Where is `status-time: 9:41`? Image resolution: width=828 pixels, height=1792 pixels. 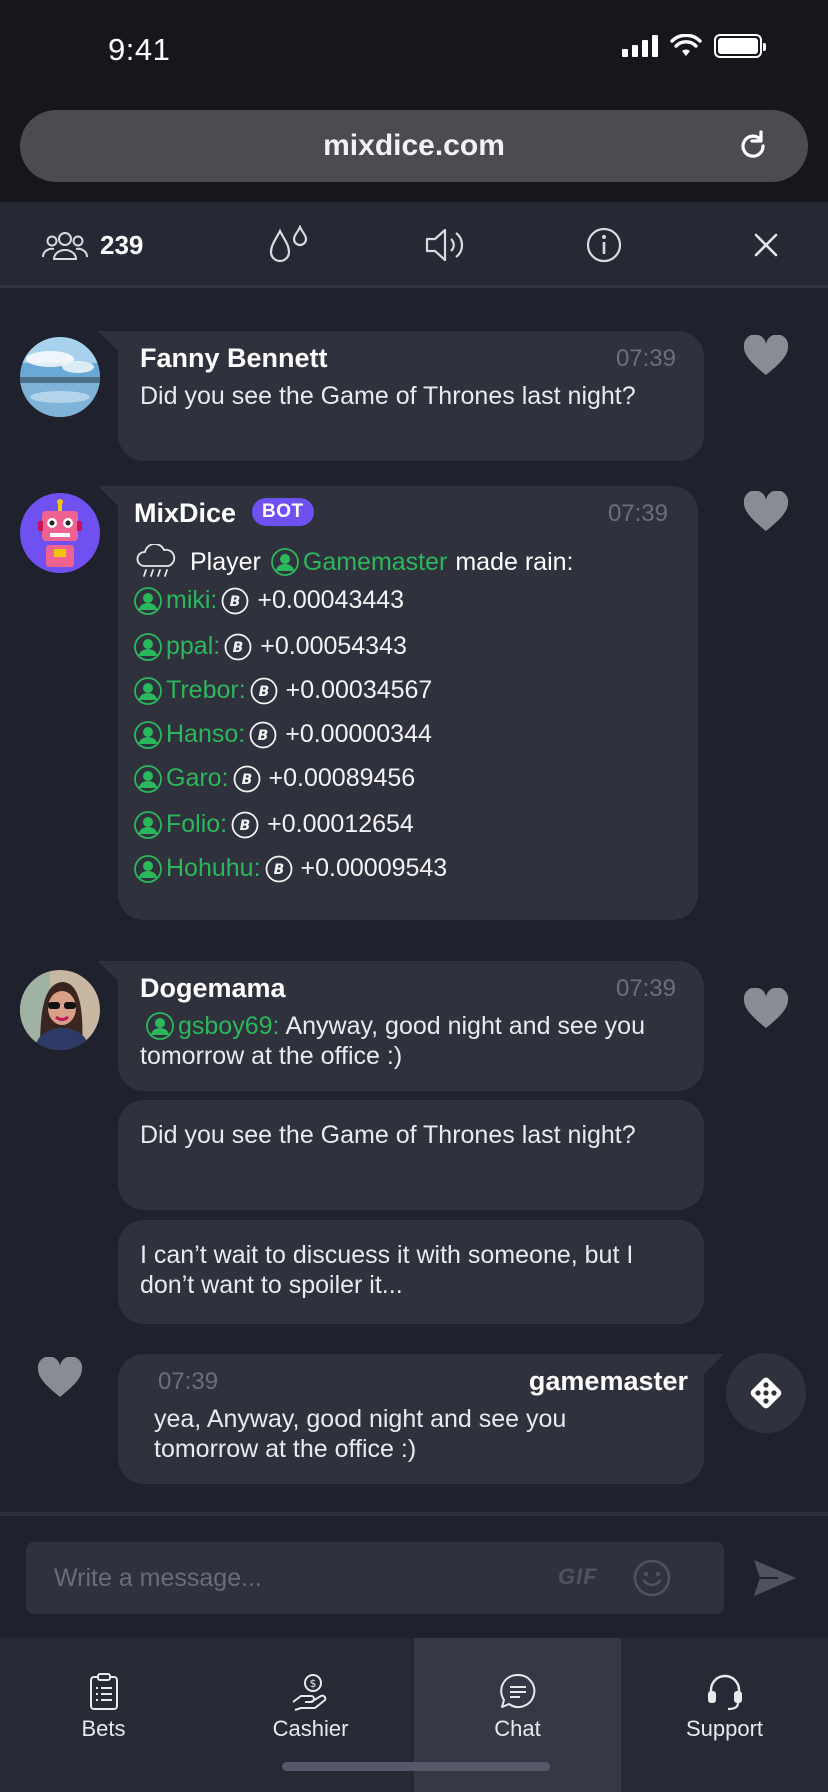 status-time: 9:41 is located at coordinates (139, 49).